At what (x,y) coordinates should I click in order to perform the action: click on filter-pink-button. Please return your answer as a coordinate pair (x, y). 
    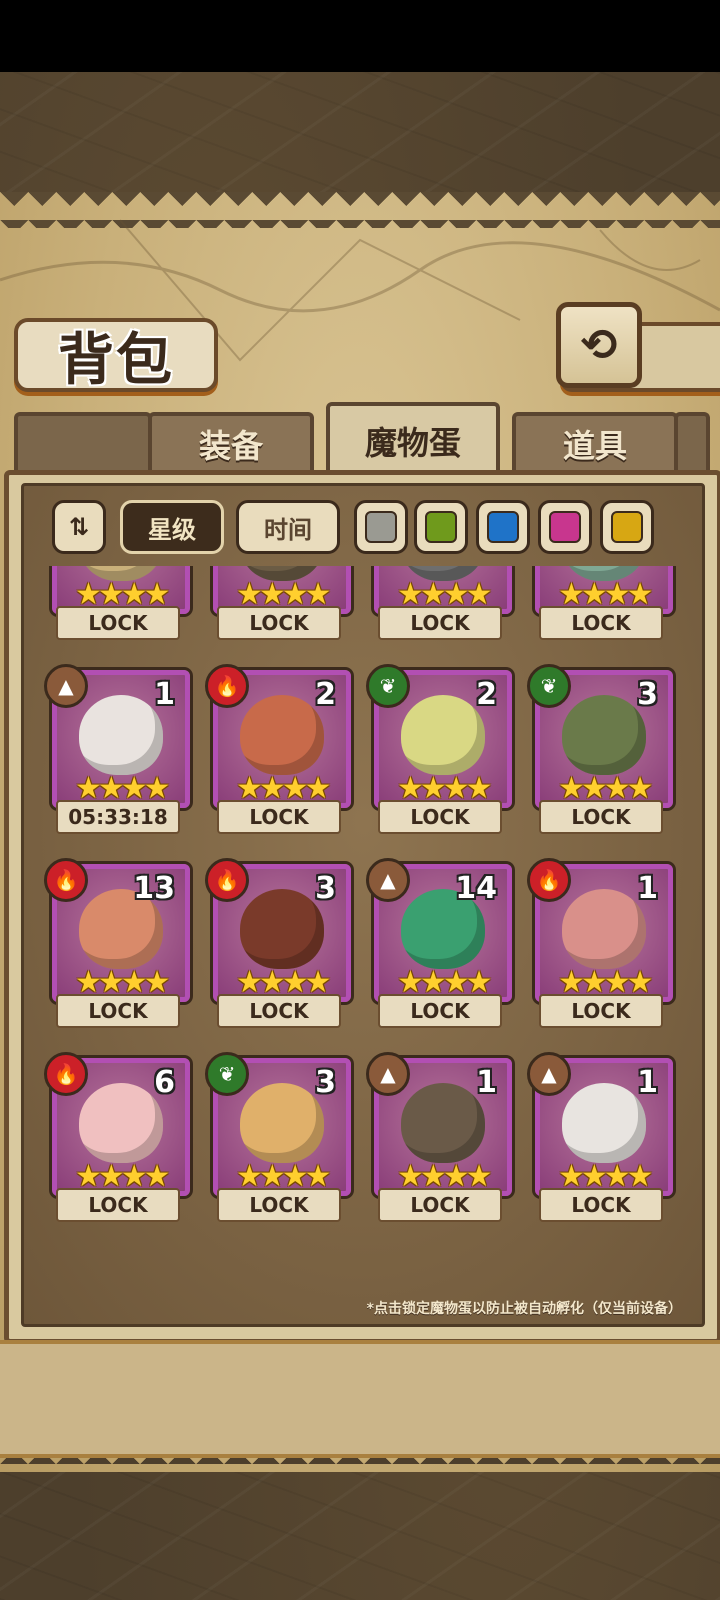
    Looking at the image, I should click on (565, 527).